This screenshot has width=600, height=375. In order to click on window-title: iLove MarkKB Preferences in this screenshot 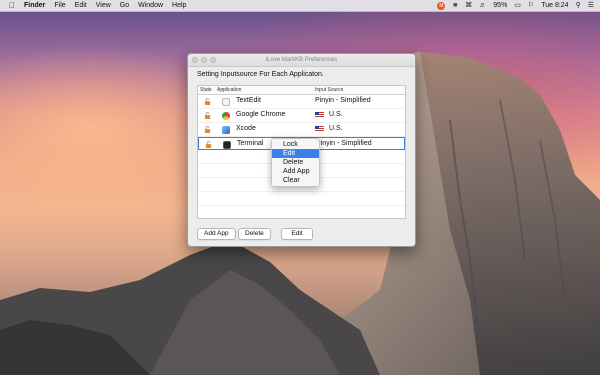, I will do `click(301, 60)`.